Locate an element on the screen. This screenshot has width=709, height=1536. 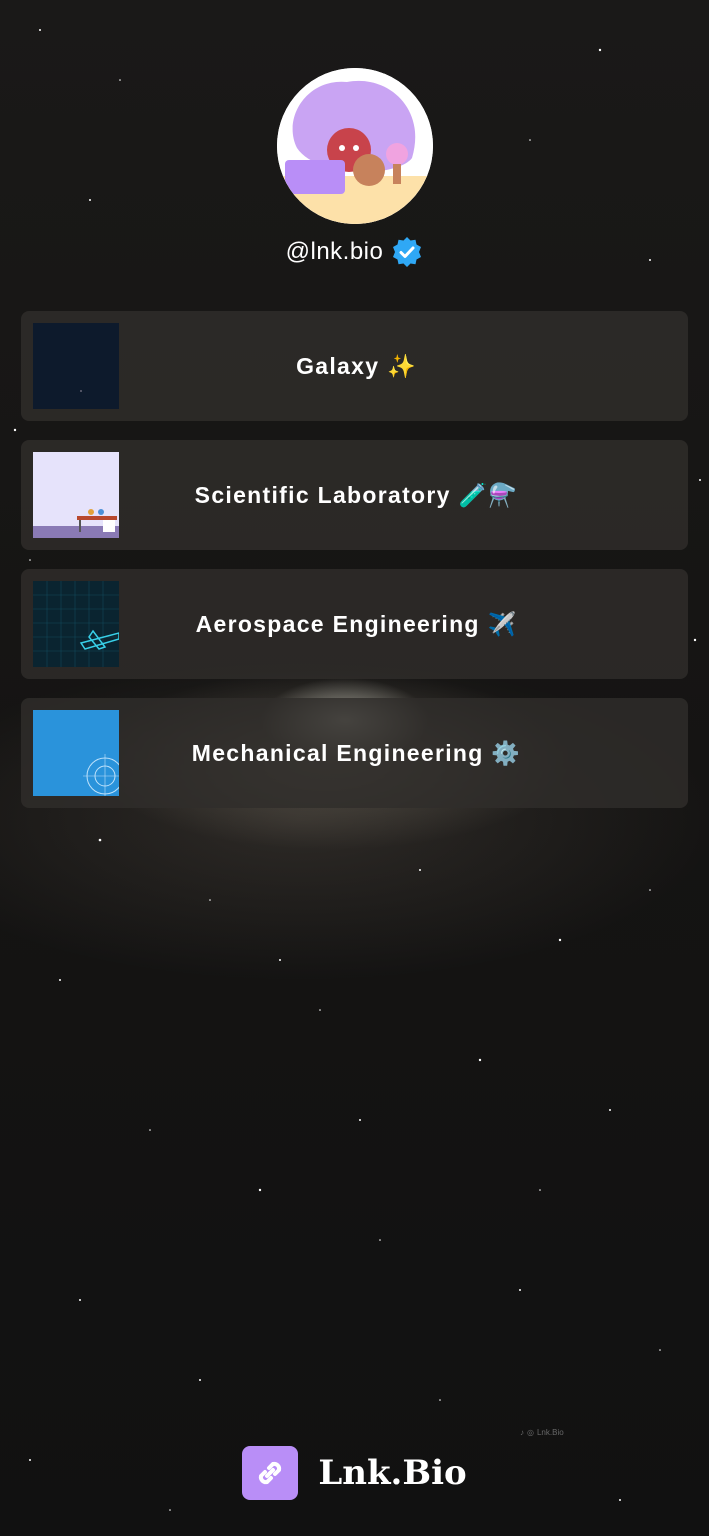
watermark-text: Lnk.Bio is located at coordinates (550, 1432).